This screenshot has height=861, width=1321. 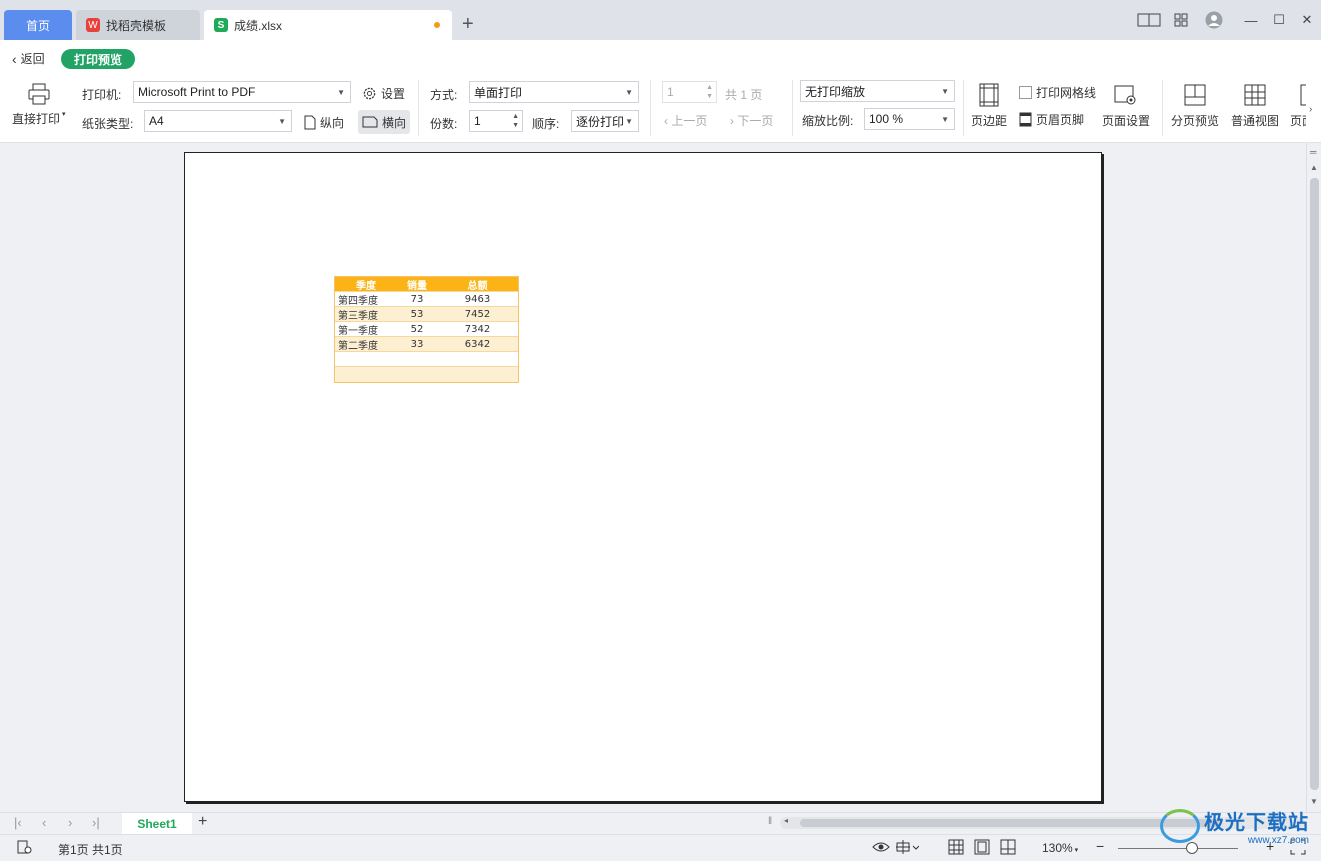 What do you see at coordinates (18, 822) in the screenshot?
I see `first-sheet-icon: |‹` at bounding box center [18, 822].